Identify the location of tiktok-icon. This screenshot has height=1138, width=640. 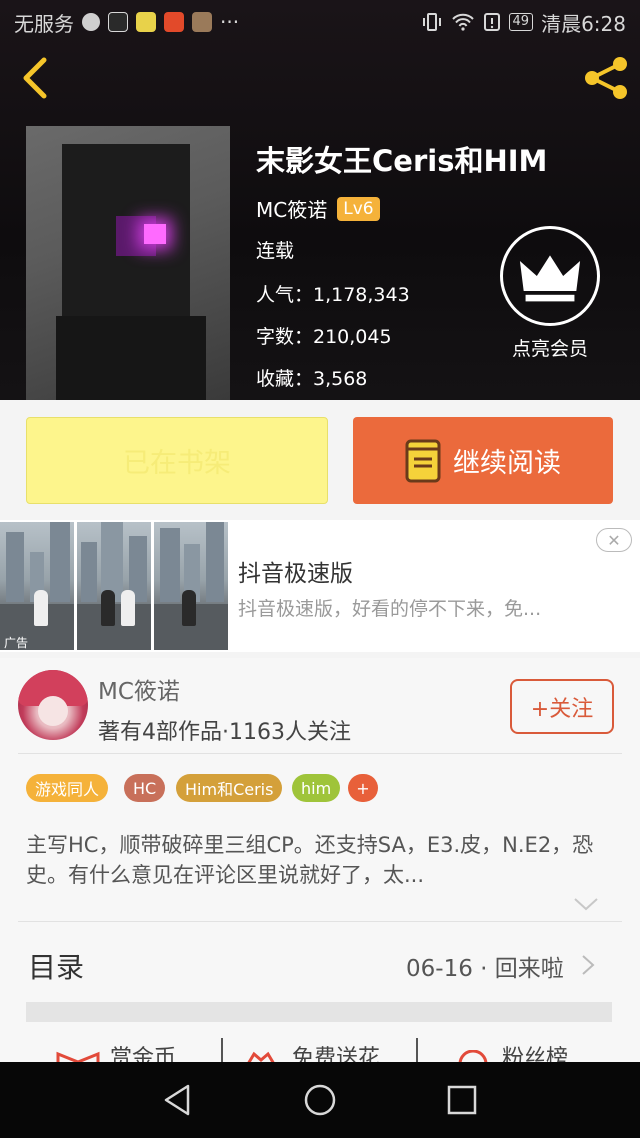
(118, 22).